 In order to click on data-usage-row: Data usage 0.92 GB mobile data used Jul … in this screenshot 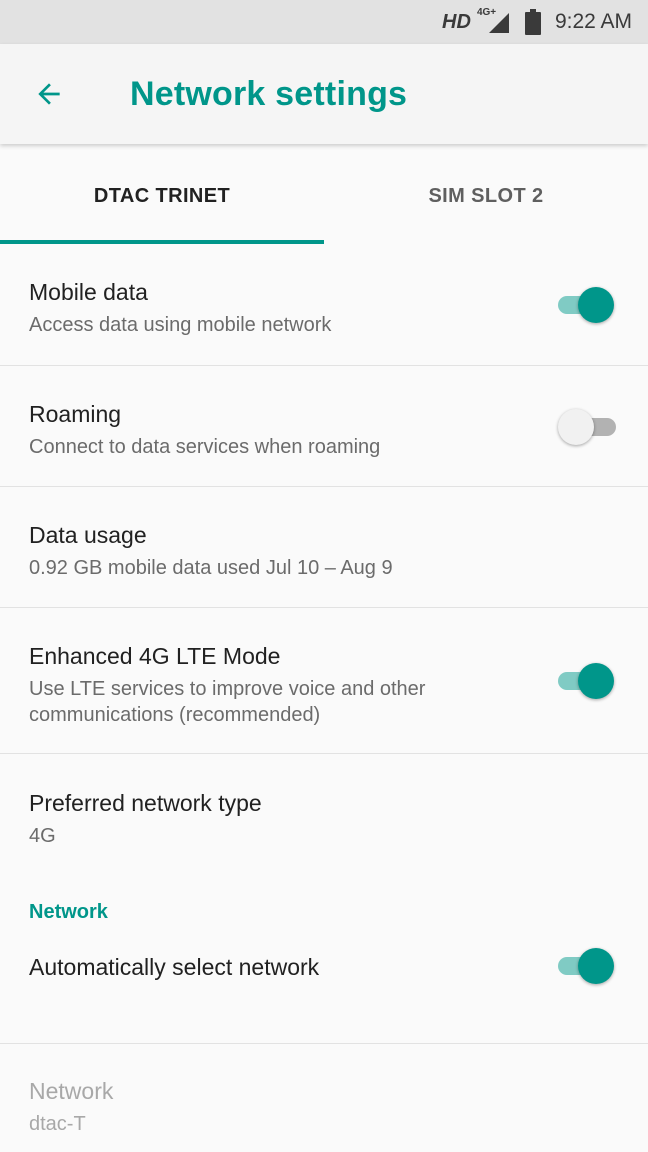, I will do `click(324, 547)`.